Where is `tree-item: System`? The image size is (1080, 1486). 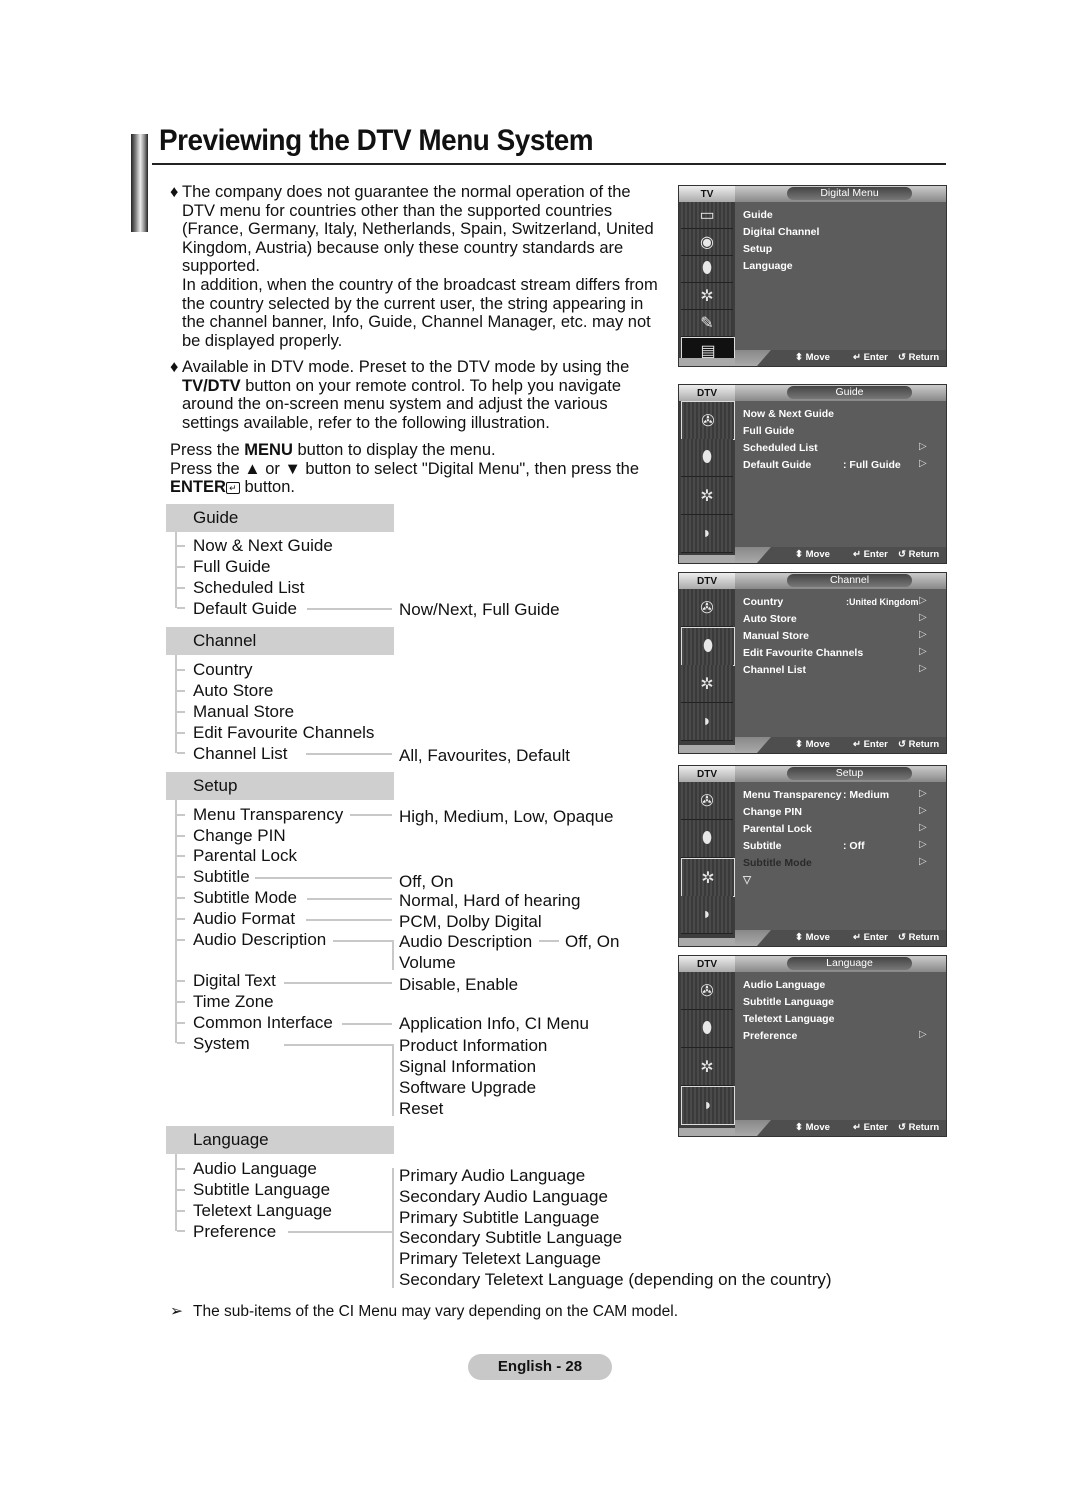 tree-item: System is located at coordinates (221, 1043).